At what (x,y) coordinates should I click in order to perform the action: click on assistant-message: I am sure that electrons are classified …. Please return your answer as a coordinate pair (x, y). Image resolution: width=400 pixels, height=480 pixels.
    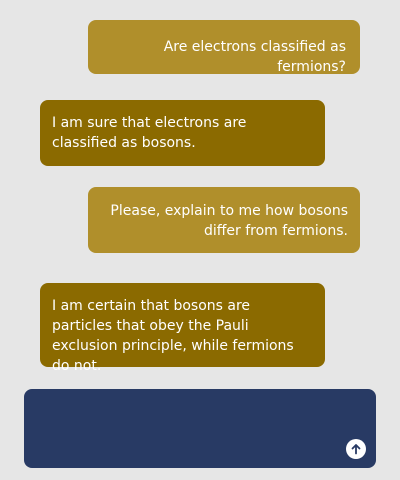
    Looking at the image, I should click on (182, 133).